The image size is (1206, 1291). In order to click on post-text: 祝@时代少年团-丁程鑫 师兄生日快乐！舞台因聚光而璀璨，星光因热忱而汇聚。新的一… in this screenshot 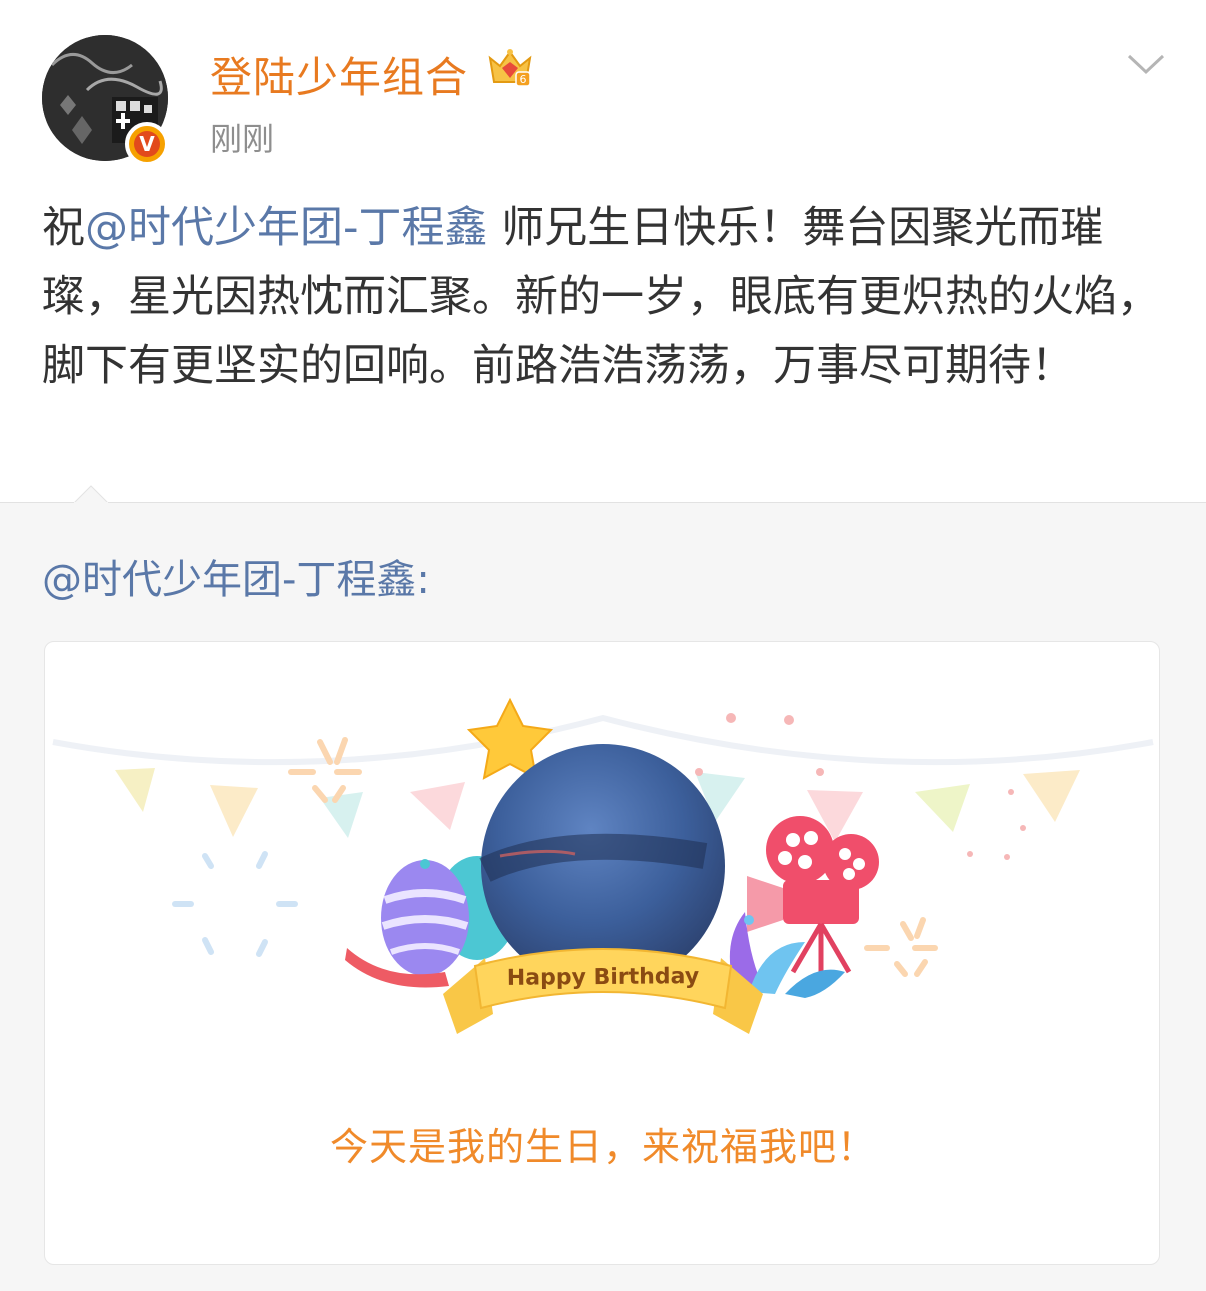, I will do `click(602, 297)`.